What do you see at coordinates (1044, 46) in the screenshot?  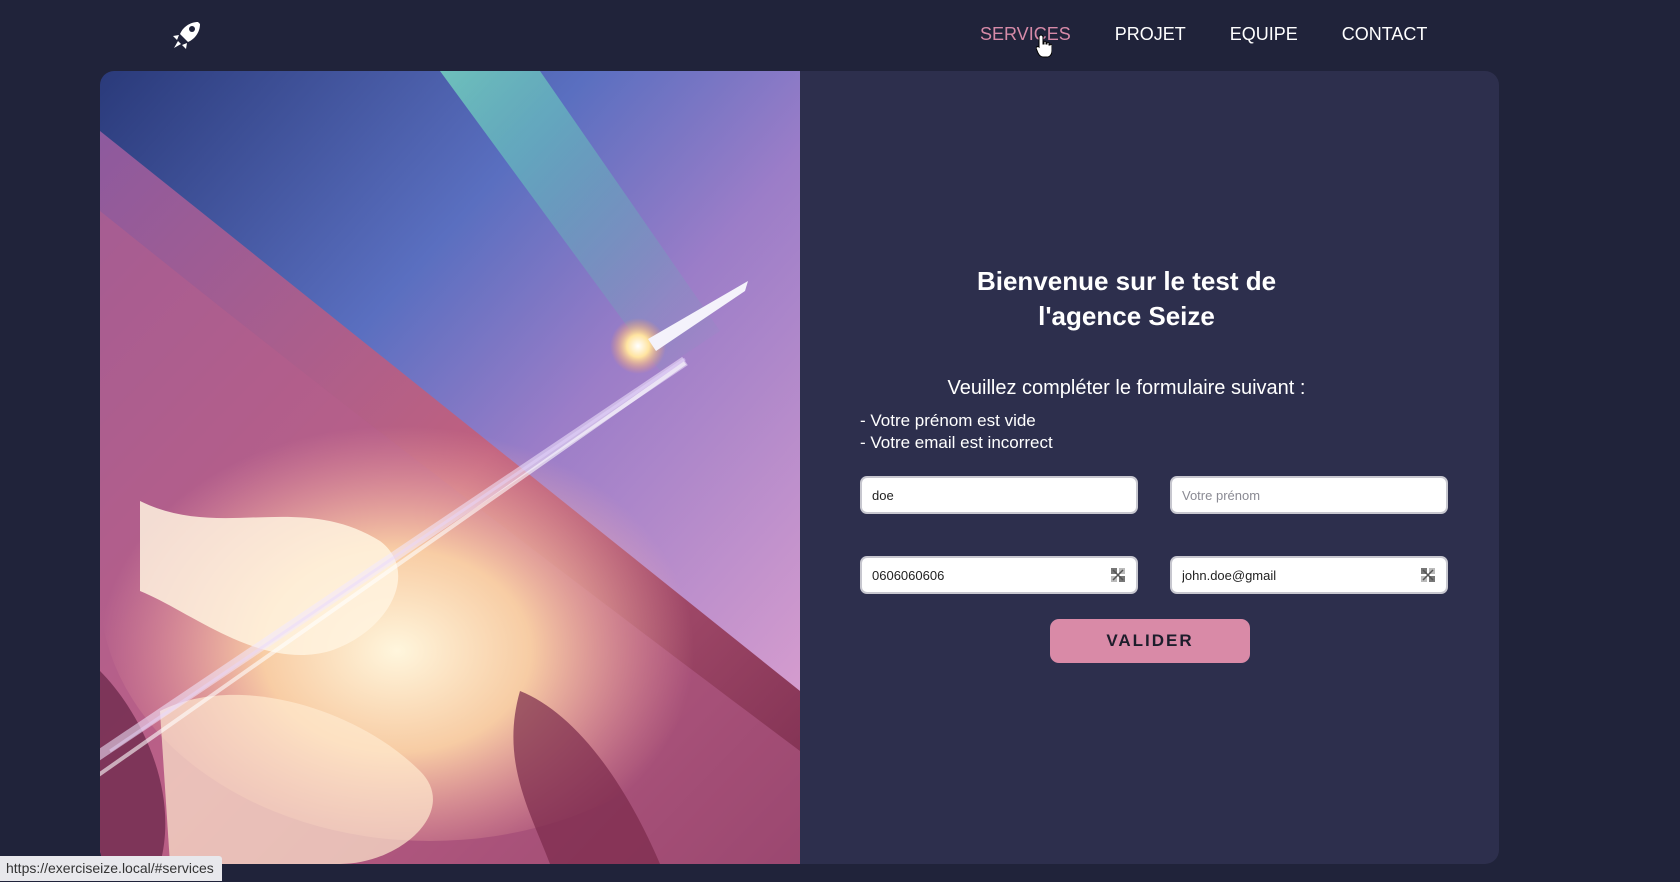 I see `hand-cursor-icon` at bounding box center [1044, 46].